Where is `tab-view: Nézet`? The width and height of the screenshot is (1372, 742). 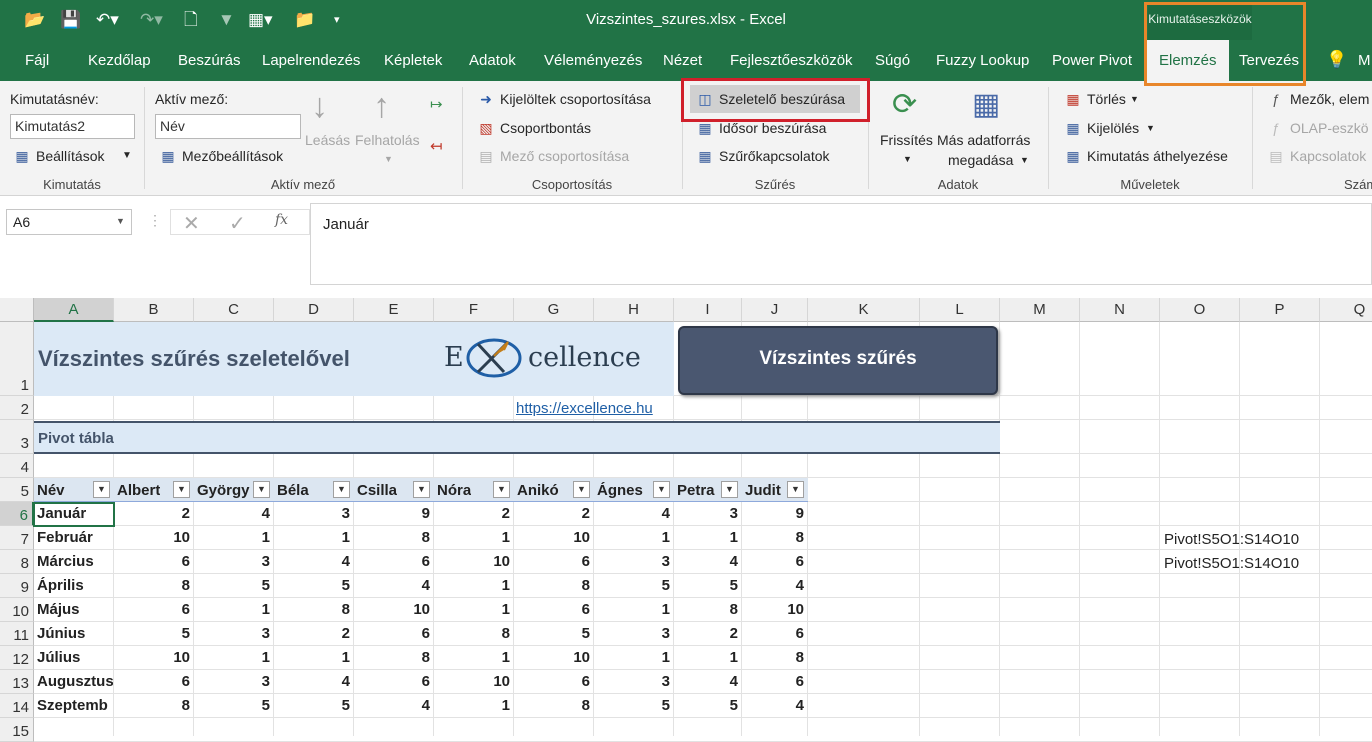 tab-view: Nézet is located at coordinates (682, 60).